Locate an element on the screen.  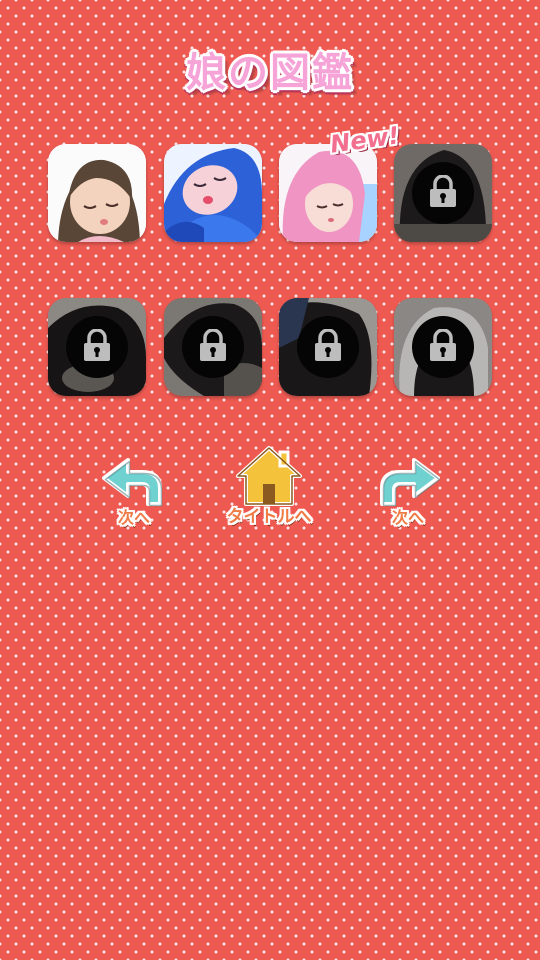
house-icon is located at coordinates (269, 476).